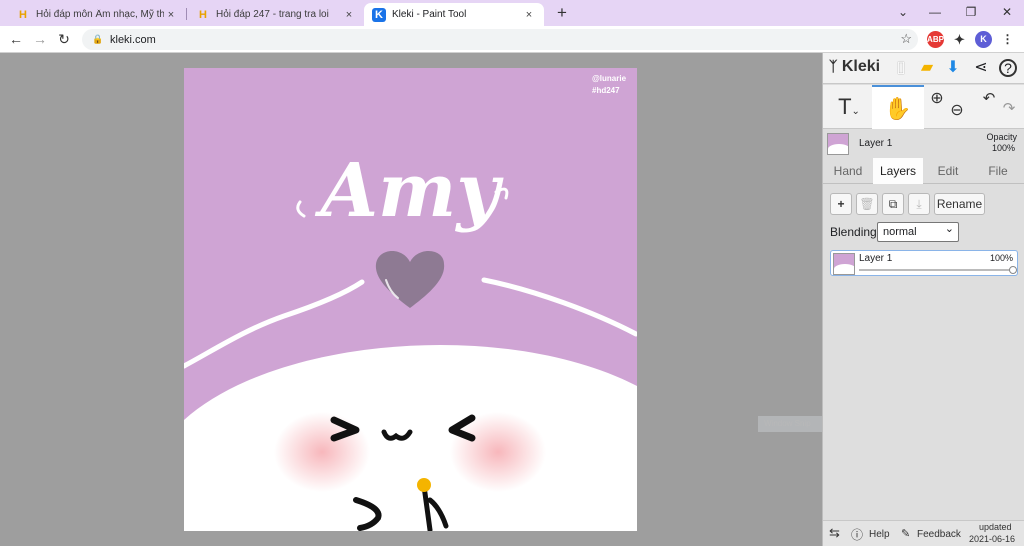  What do you see at coordinates (841, 204) in the screenshot?
I see `add-layer-button: +` at bounding box center [841, 204].